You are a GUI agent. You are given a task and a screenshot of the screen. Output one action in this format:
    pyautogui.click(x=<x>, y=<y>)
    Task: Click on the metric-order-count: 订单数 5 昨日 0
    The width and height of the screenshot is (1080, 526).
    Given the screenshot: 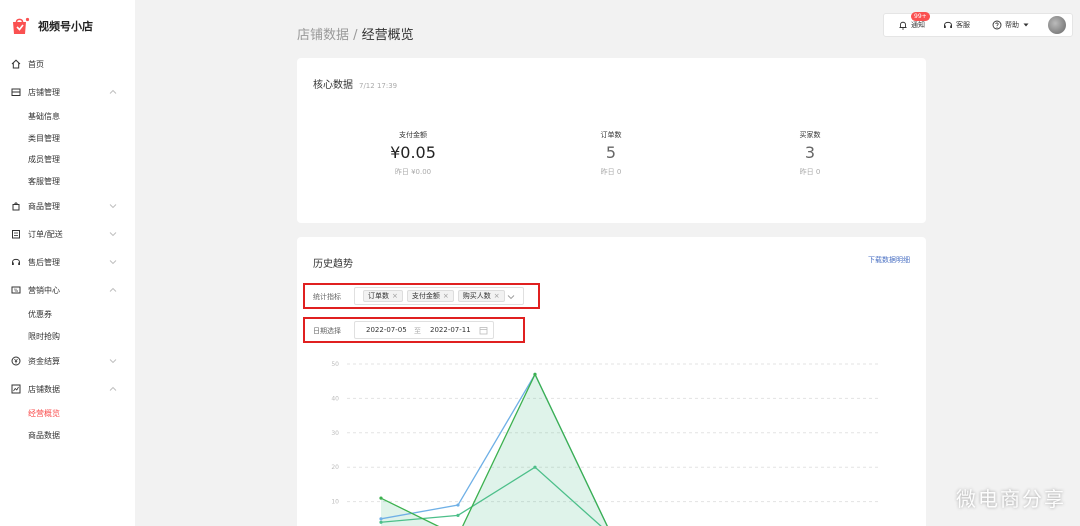 What is the action you would take?
    pyautogui.click(x=611, y=153)
    